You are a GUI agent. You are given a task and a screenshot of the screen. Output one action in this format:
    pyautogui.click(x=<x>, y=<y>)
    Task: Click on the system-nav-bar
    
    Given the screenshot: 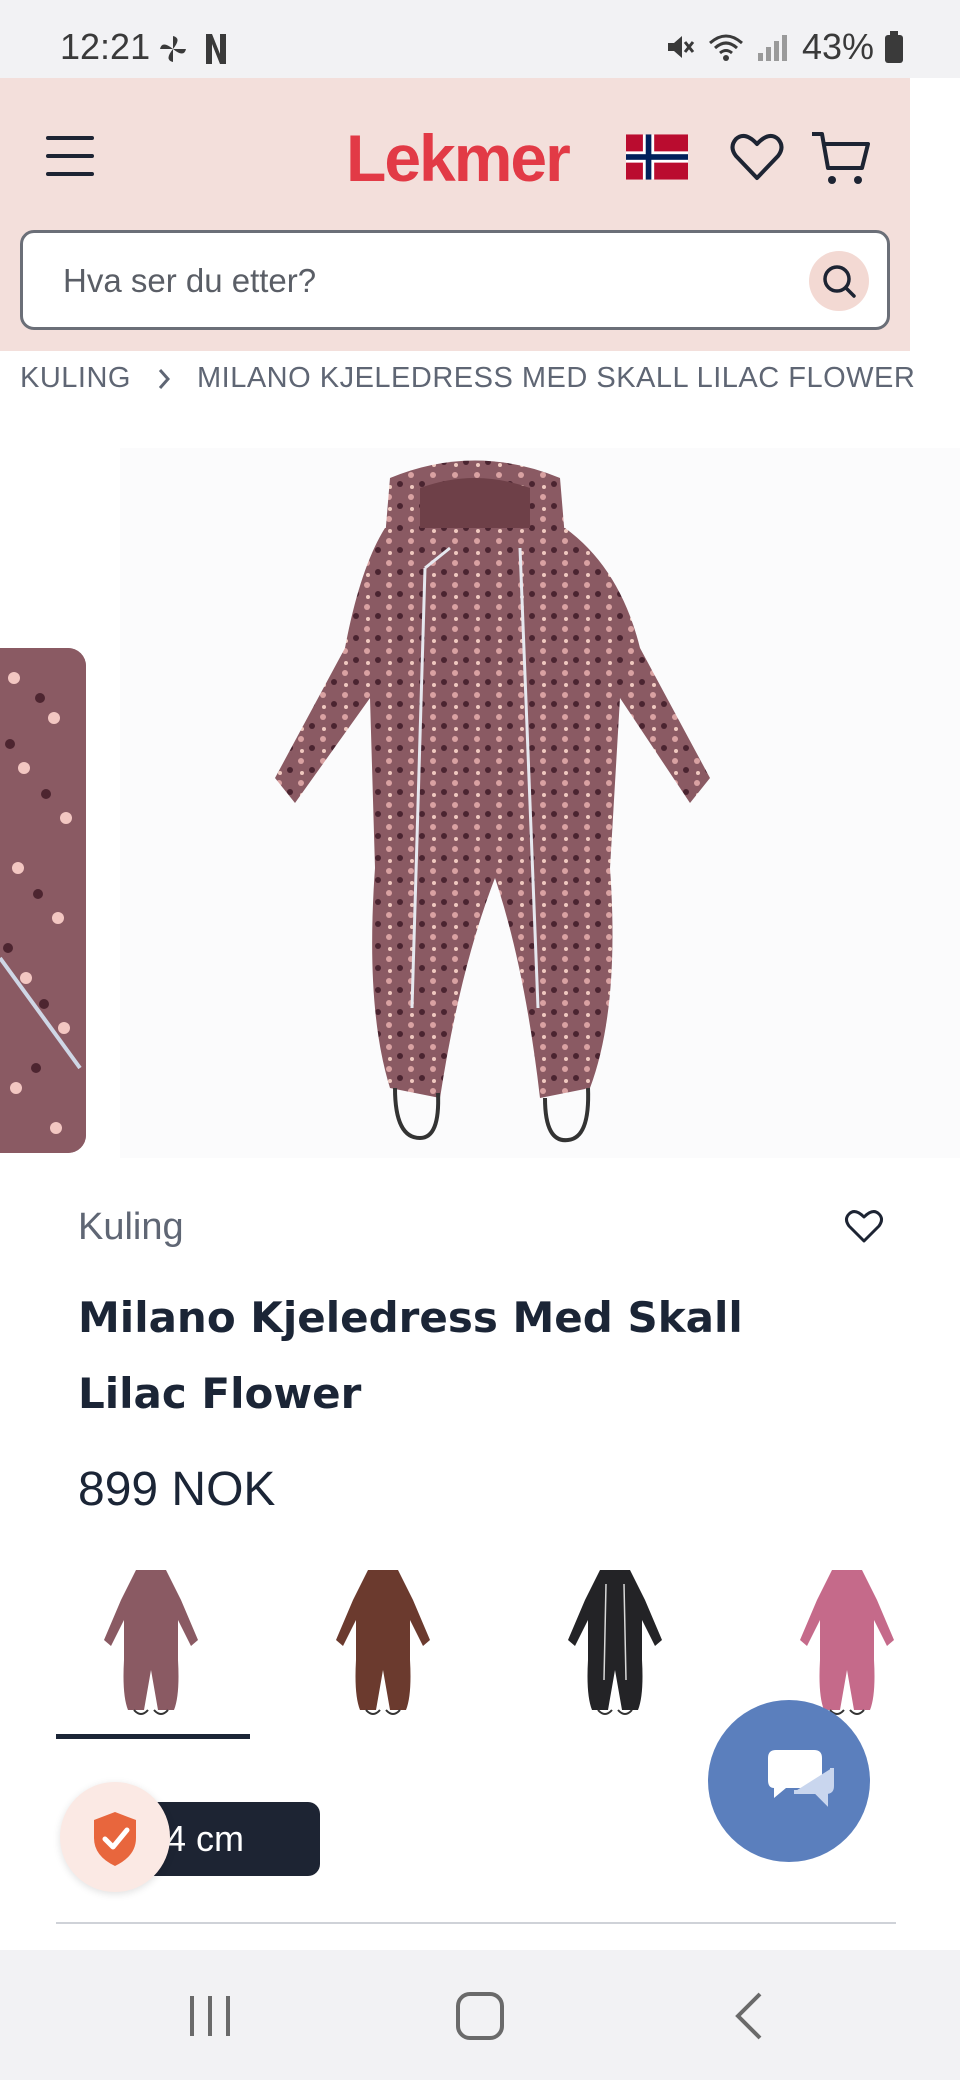 What is the action you would take?
    pyautogui.click(x=480, y=2015)
    